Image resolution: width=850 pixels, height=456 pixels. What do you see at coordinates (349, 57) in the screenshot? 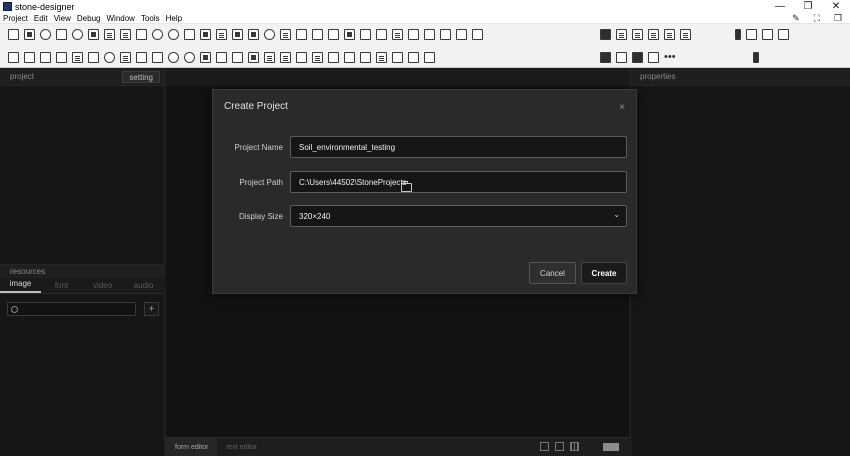
I see `dialog-widget-icon` at bounding box center [349, 57].